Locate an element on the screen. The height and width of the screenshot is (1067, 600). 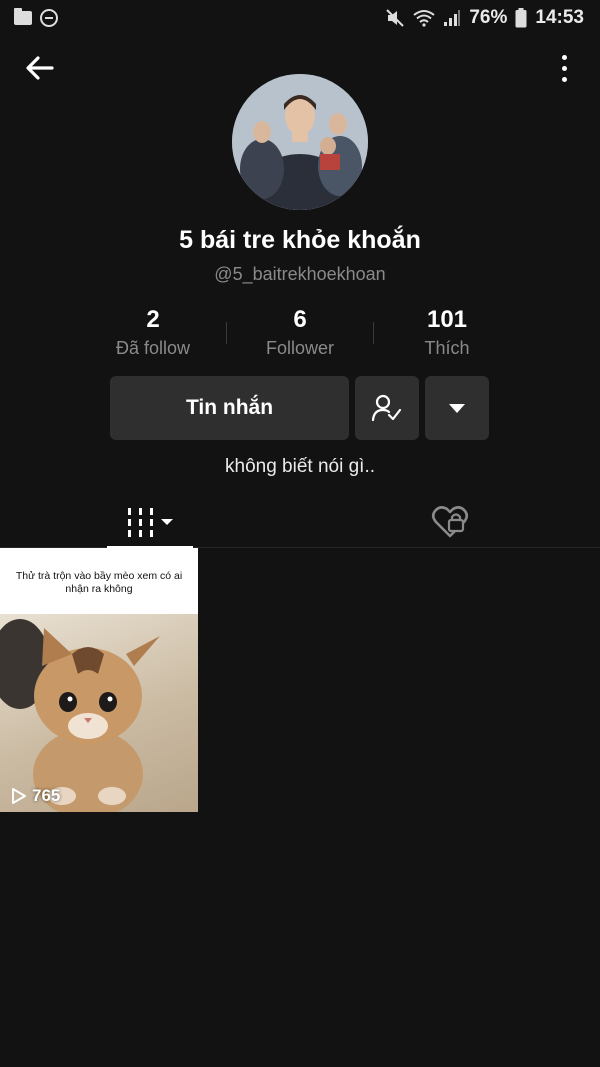
avatar-photo is located at coordinates (300, 142).